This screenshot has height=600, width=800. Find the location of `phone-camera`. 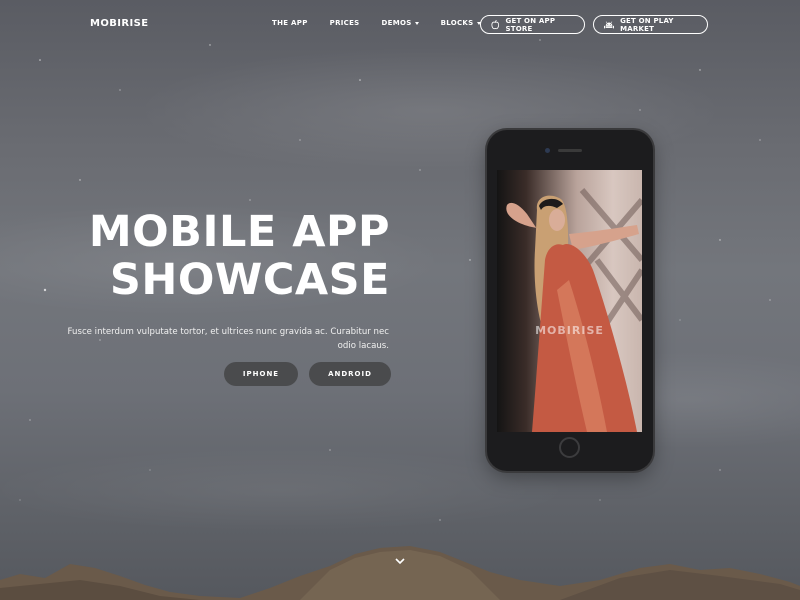

phone-camera is located at coordinates (547, 150).